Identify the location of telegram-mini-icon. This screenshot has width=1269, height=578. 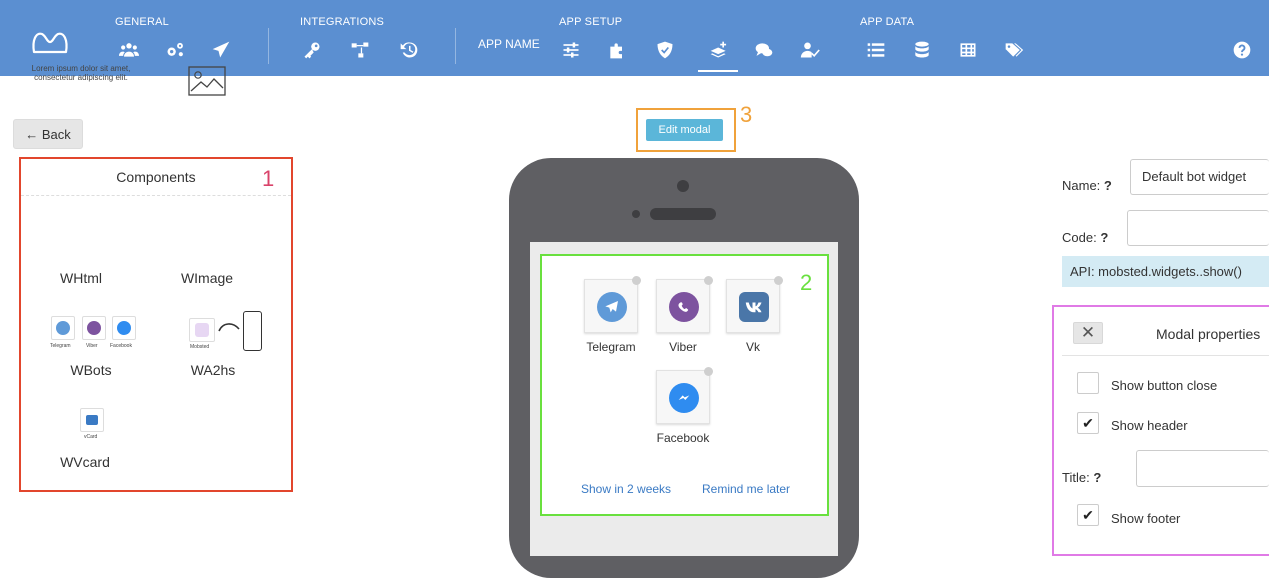
(63, 328).